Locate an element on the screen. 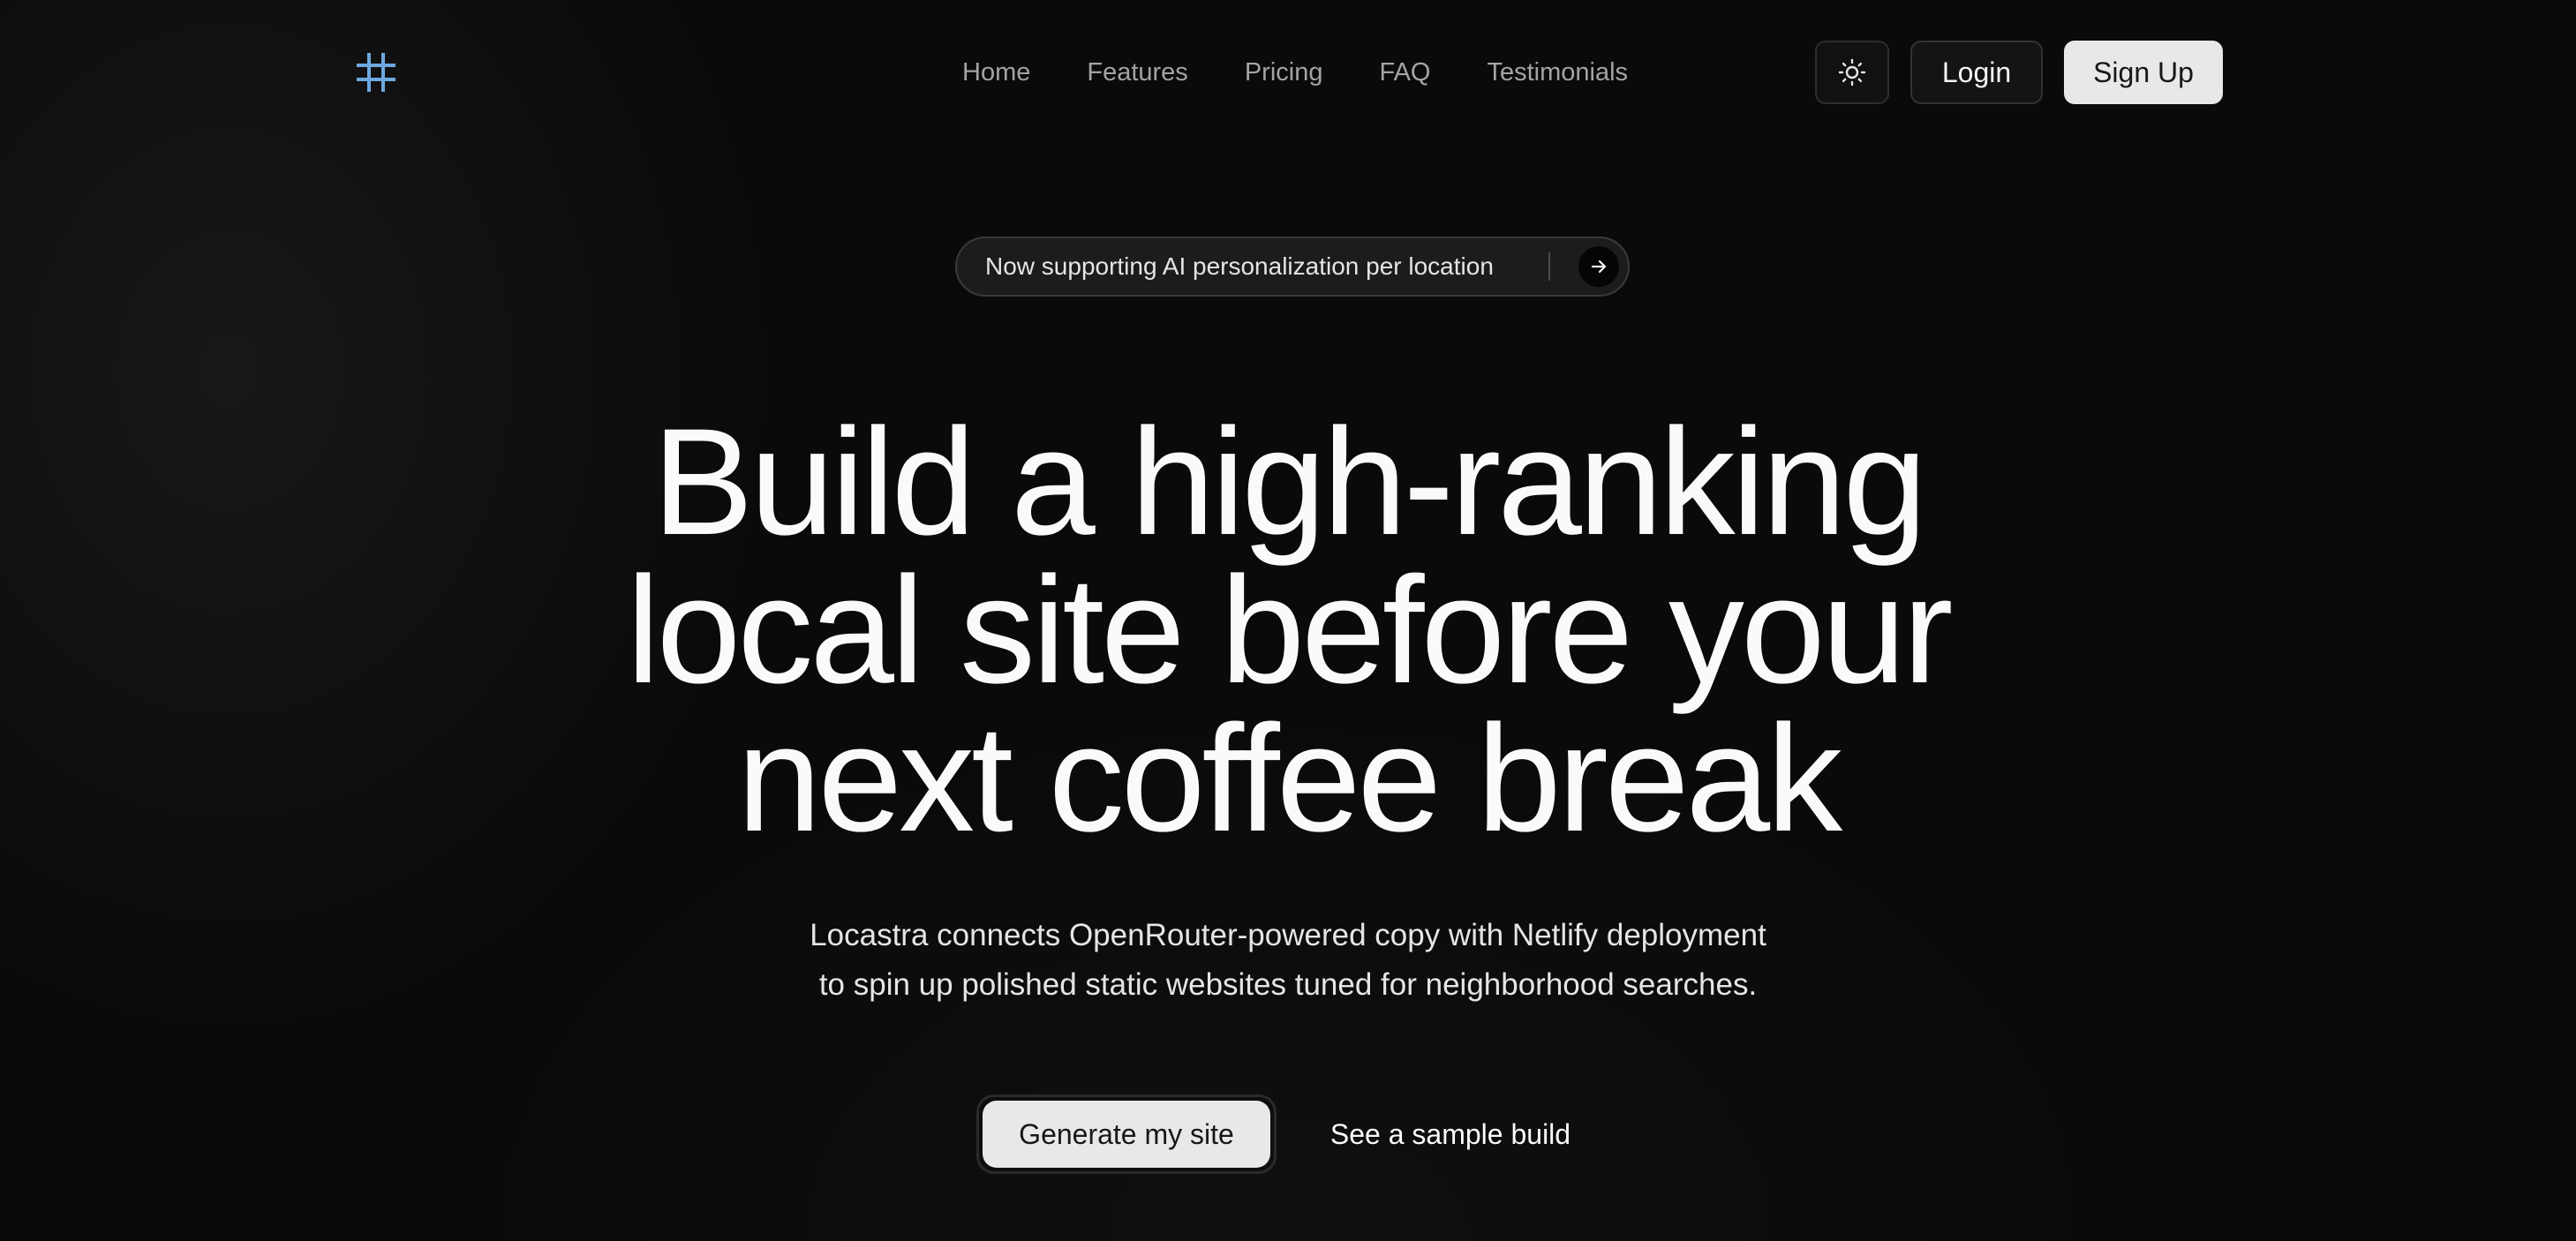 The image size is (2576, 1241). theme-toggle-button is located at coordinates (1852, 72).